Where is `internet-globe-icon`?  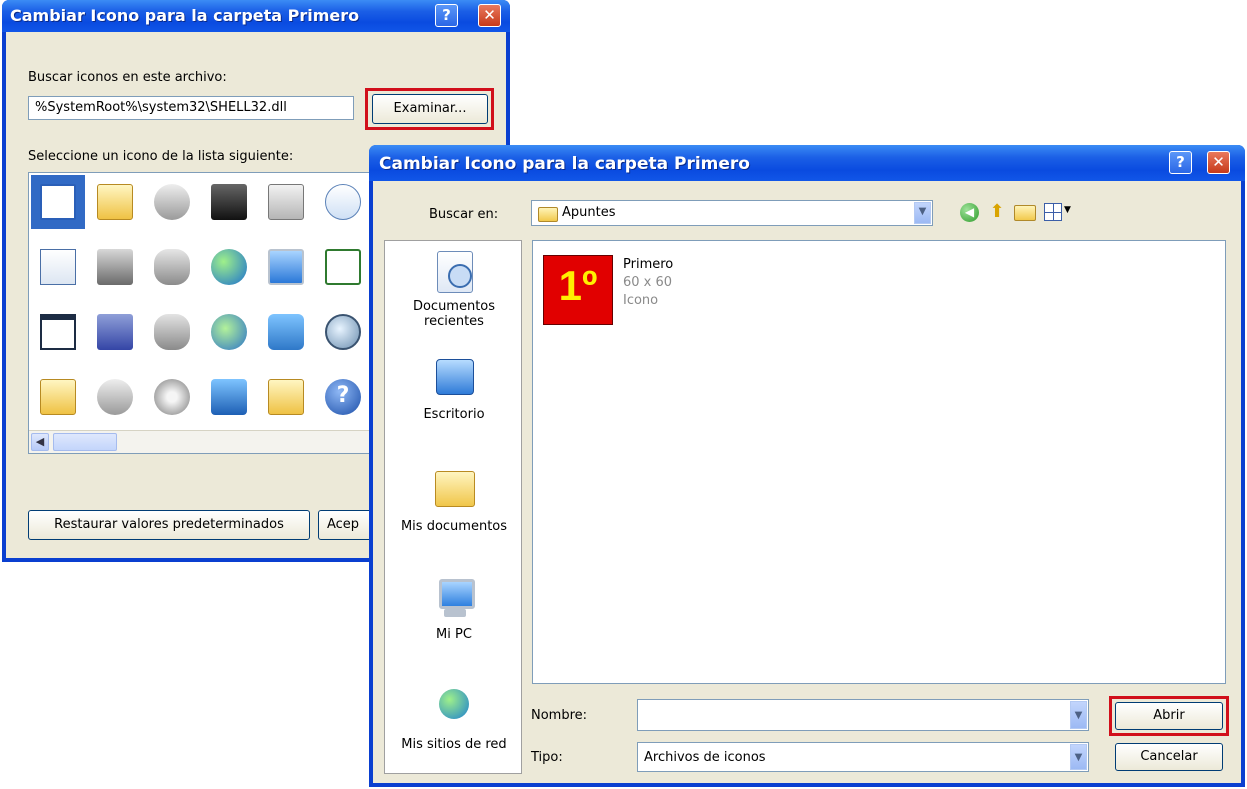 internet-globe-icon is located at coordinates (229, 267).